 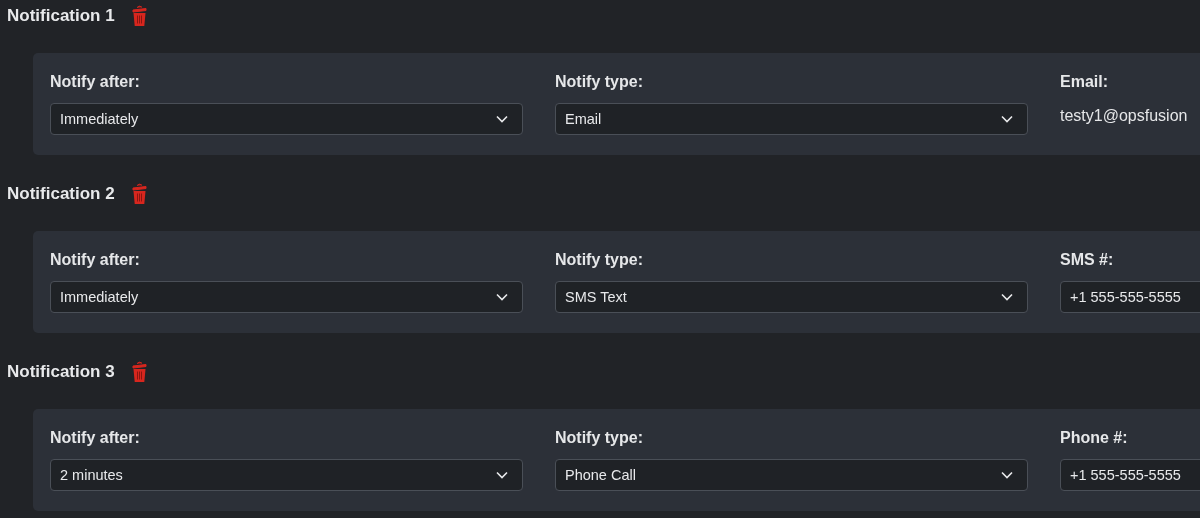 What do you see at coordinates (61, 16) in the screenshot?
I see `notification-title: Notification 1` at bounding box center [61, 16].